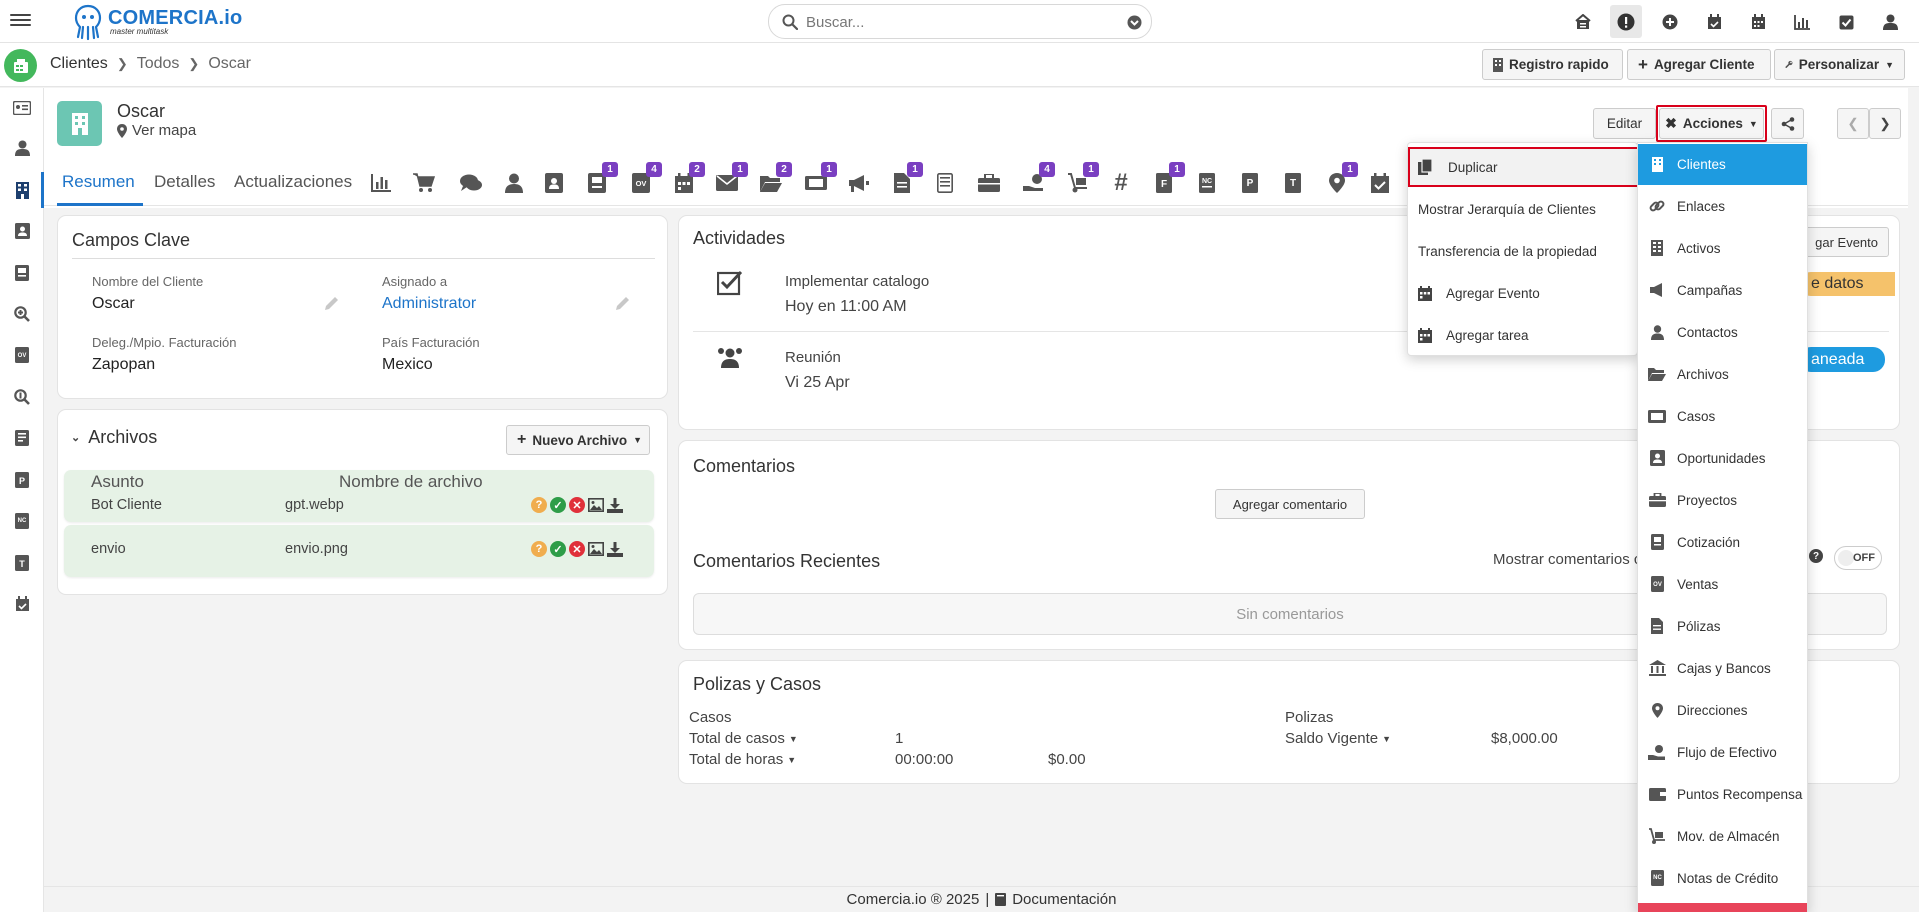  I want to click on tab-hand-money-icon: 4, so click(1038, 179).